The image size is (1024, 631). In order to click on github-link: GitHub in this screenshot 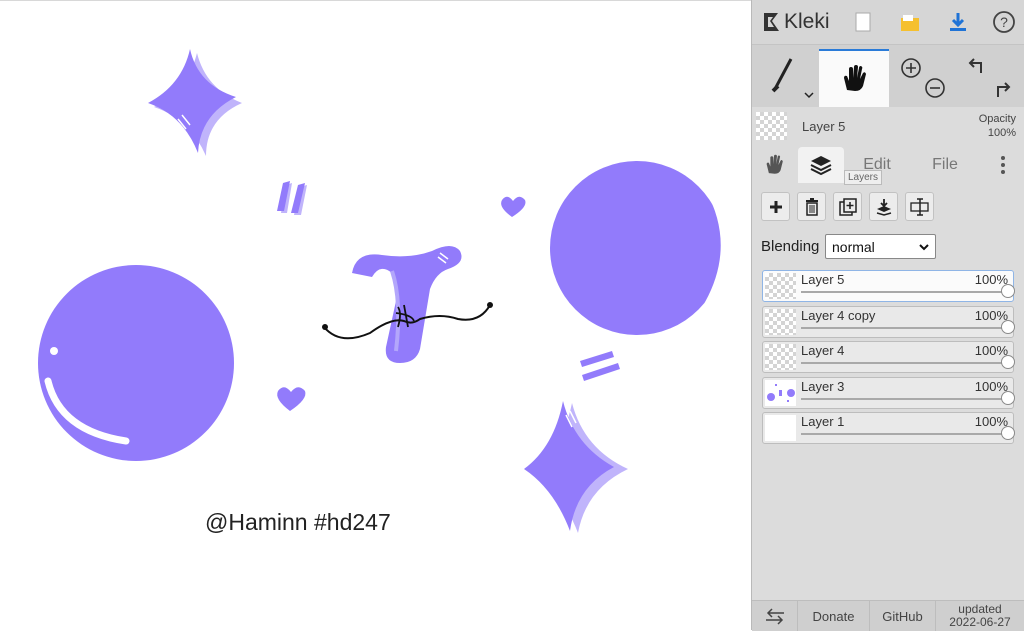, I will do `click(903, 616)`.